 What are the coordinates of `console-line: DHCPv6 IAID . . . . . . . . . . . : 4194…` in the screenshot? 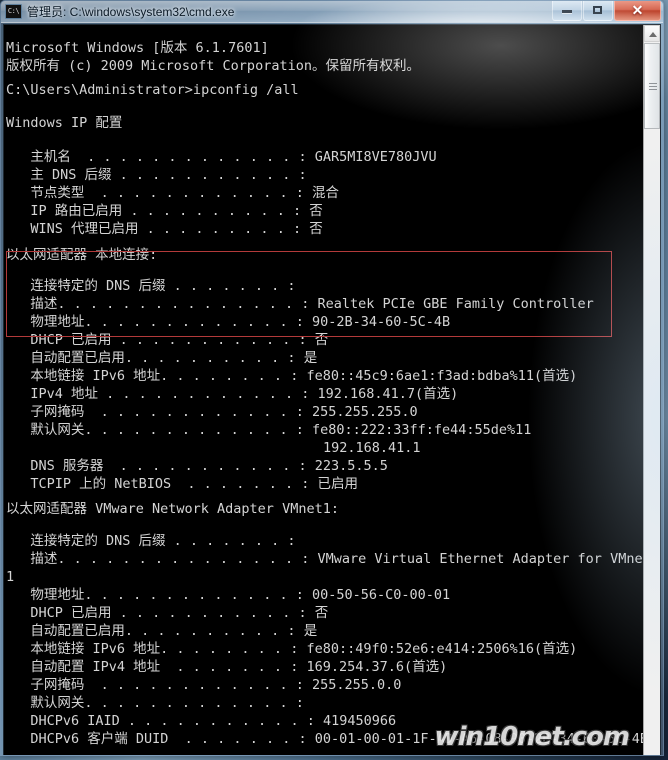 It's located at (201, 721).